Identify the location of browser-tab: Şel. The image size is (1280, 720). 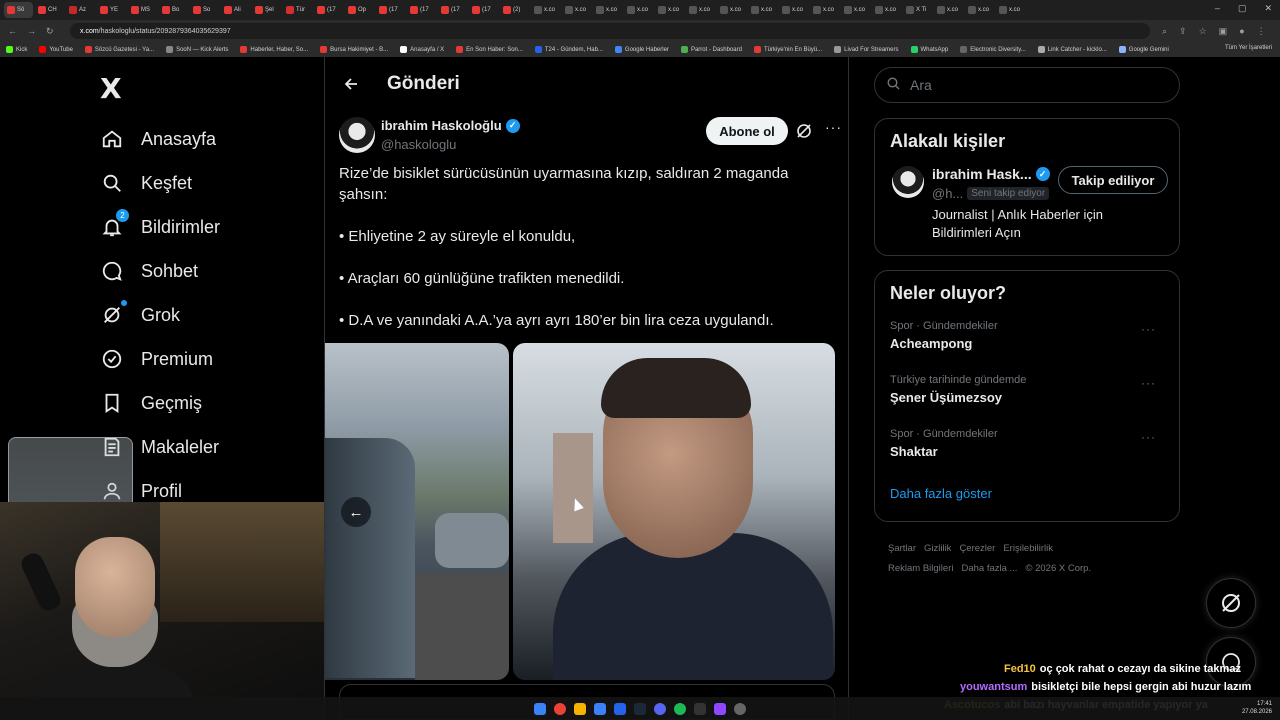
(266, 10).